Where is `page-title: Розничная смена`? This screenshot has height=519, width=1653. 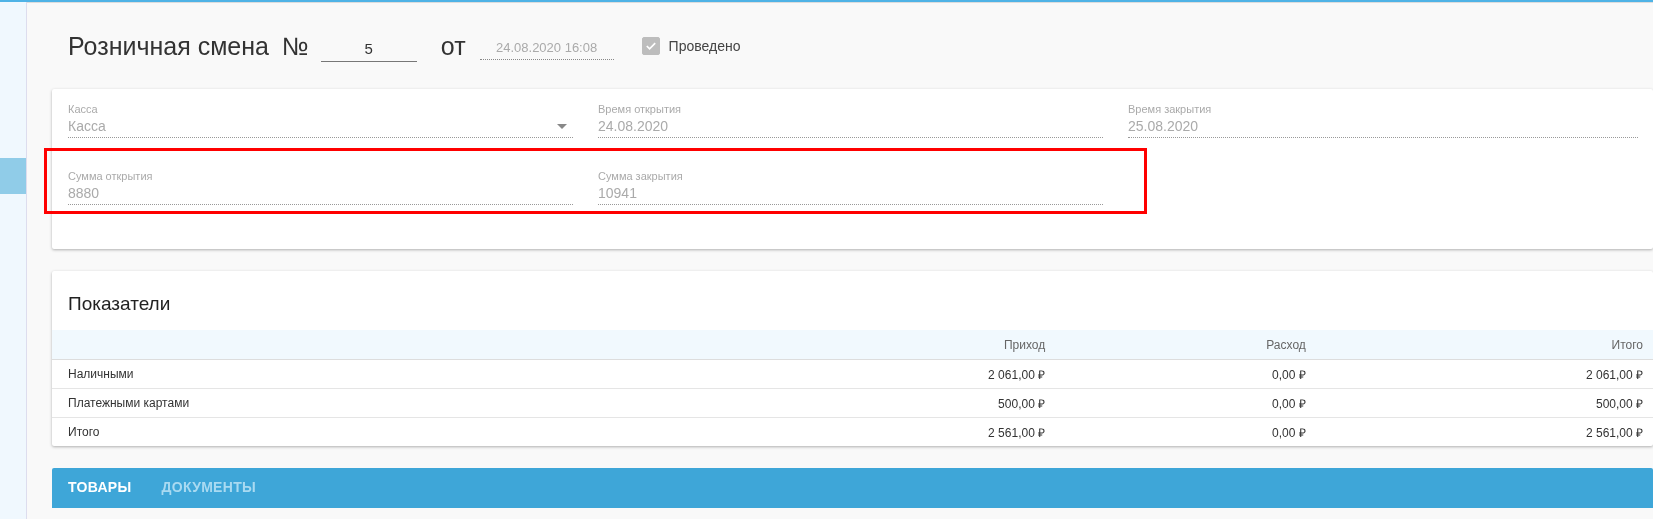 page-title: Розничная смена is located at coordinates (168, 46).